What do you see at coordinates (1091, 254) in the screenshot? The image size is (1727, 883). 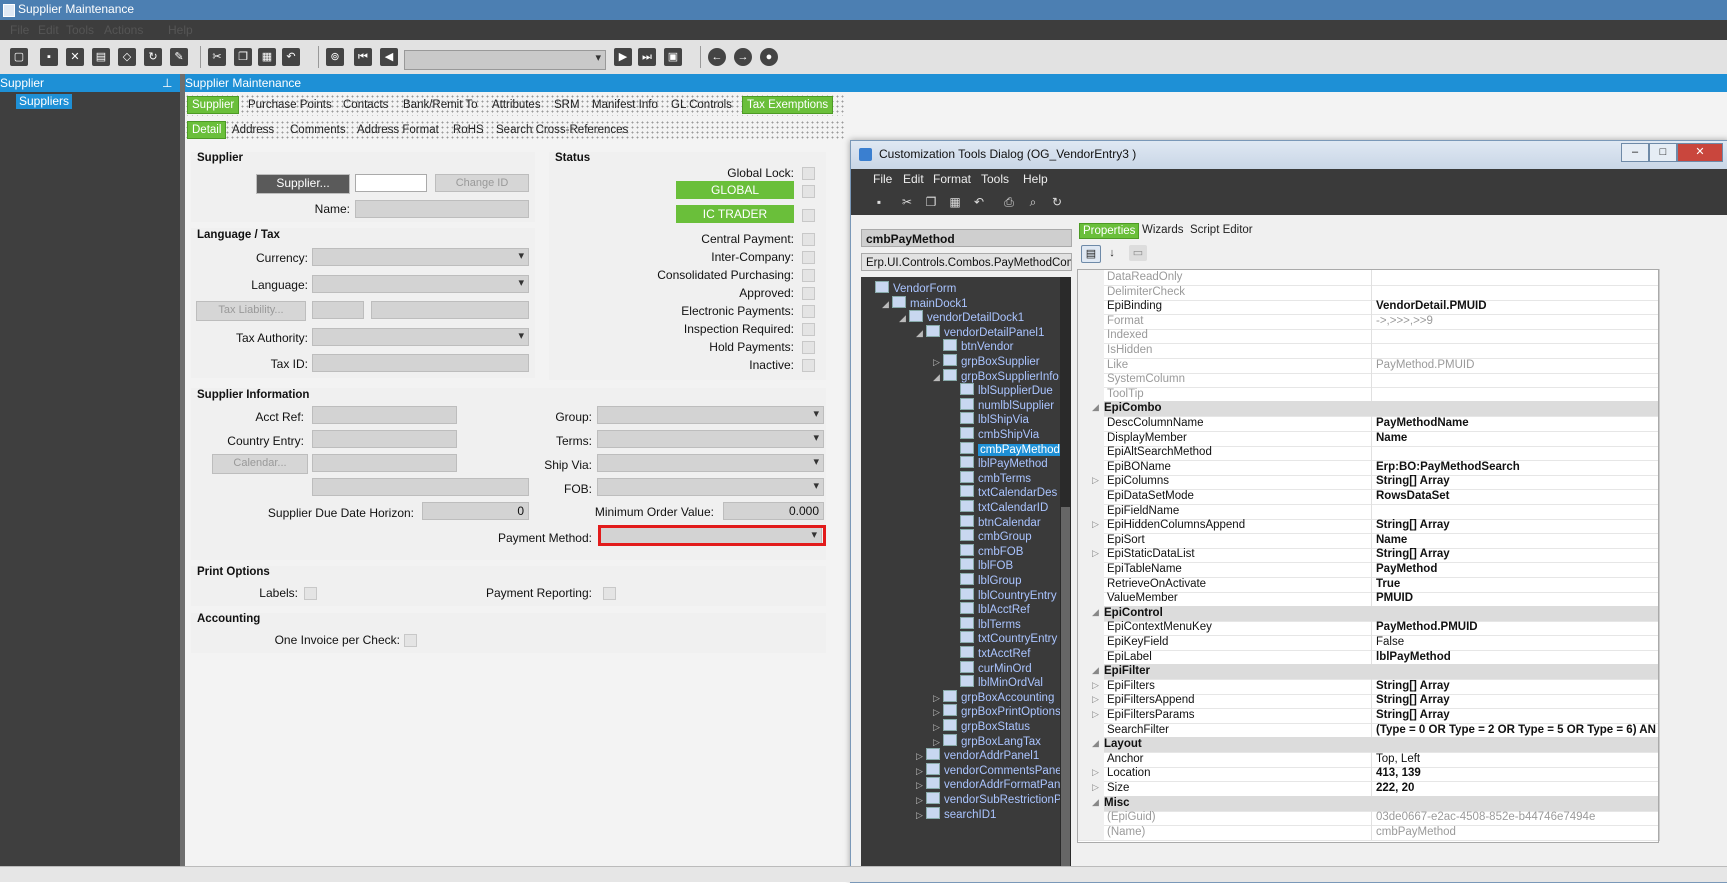 I see `categorized-icon: ▤` at bounding box center [1091, 254].